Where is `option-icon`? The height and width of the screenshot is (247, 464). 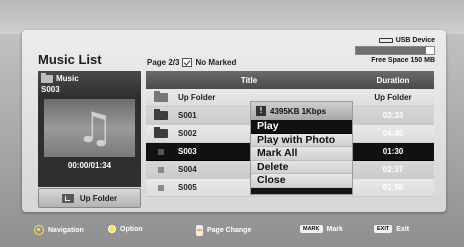
option-icon is located at coordinates (112, 229).